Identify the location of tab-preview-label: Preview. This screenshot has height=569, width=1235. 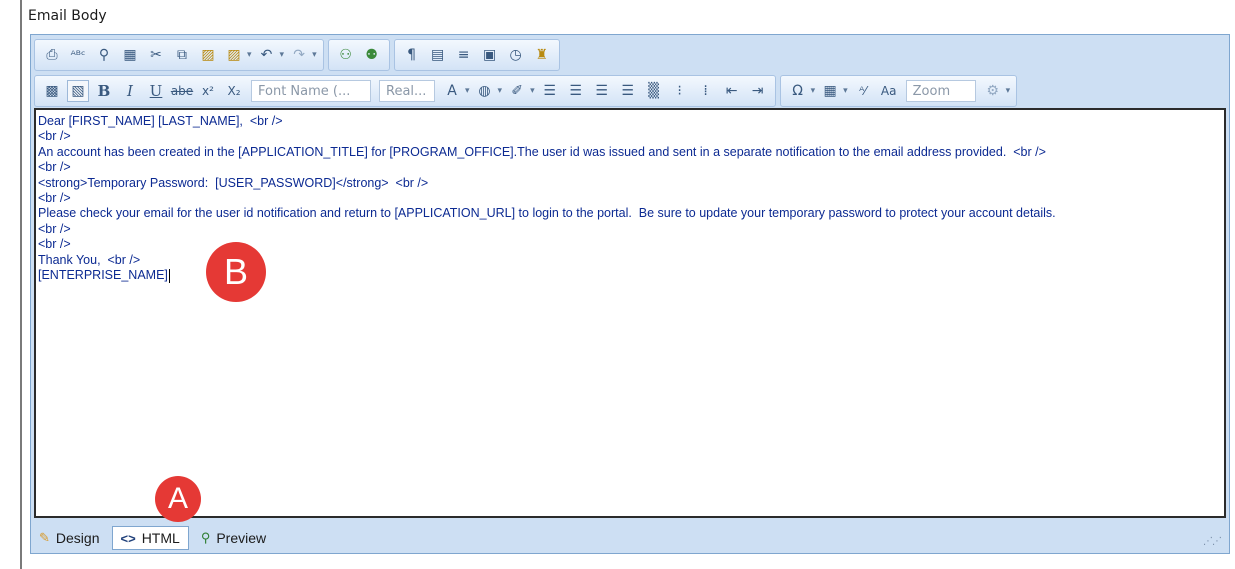
(241, 538).